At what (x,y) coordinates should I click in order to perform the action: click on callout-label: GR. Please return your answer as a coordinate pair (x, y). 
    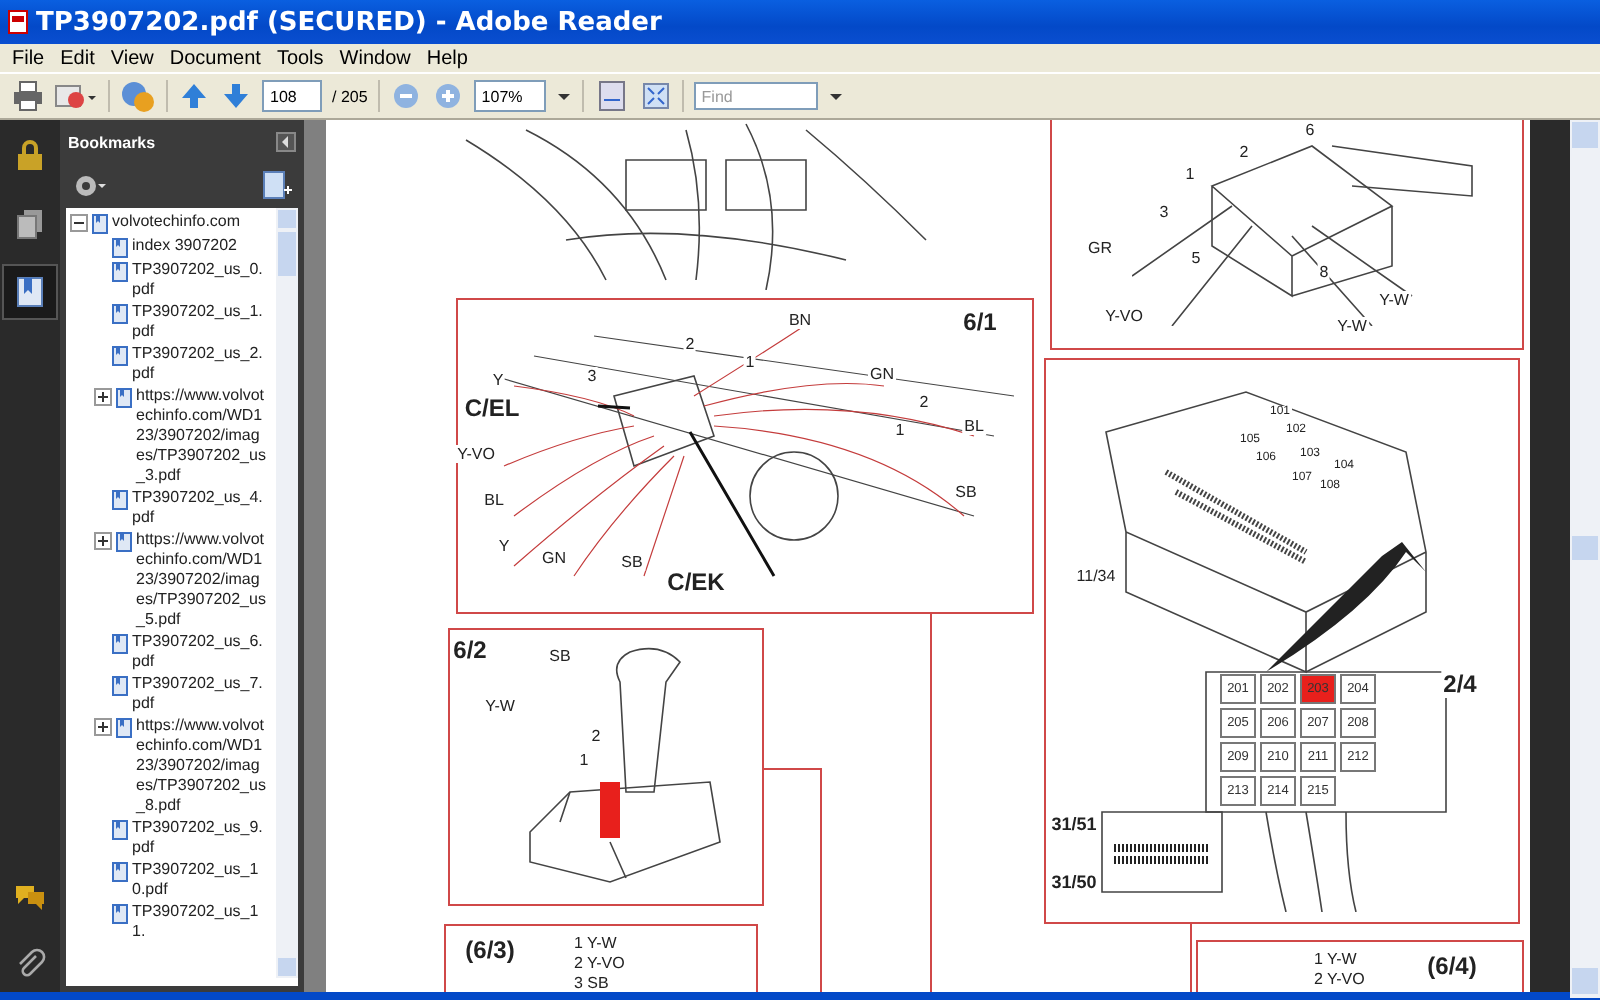
    Looking at the image, I should click on (1100, 248).